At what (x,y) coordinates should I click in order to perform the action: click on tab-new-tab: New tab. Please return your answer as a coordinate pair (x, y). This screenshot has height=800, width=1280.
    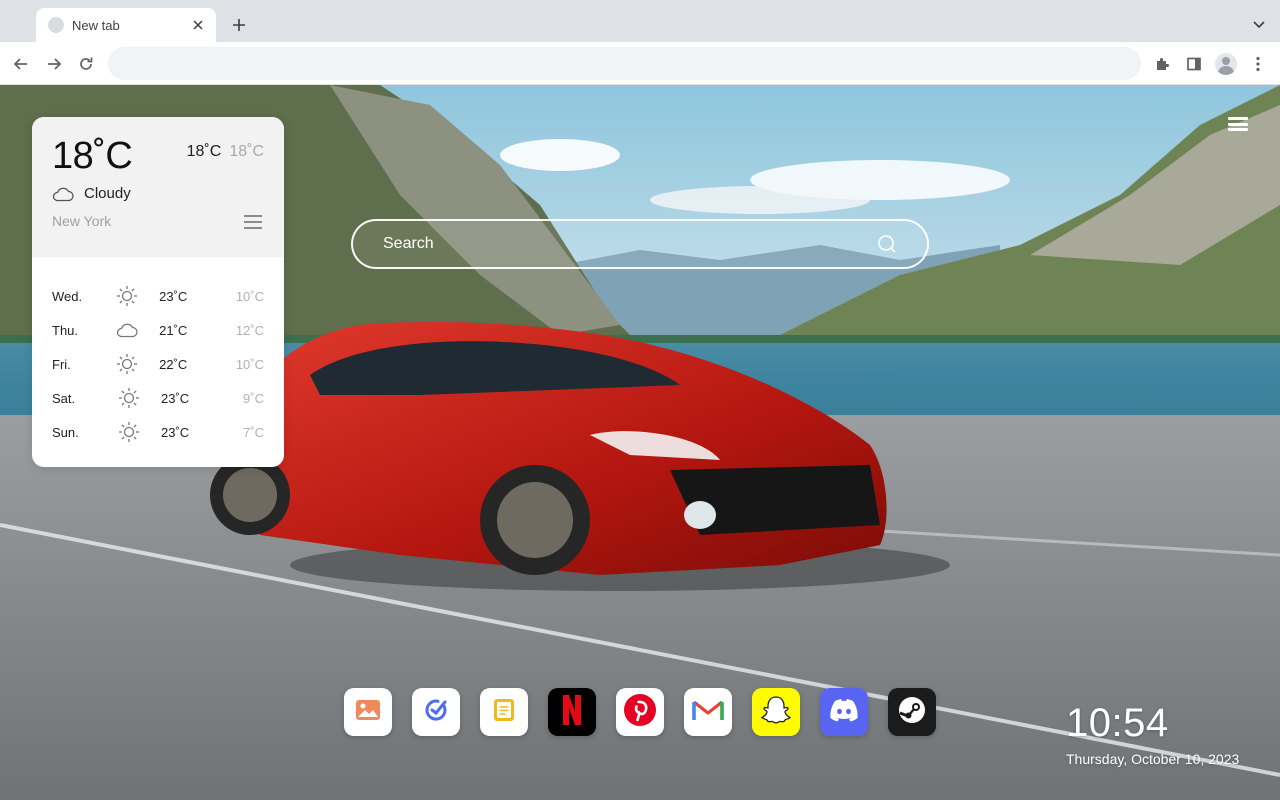
    Looking at the image, I should click on (126, 25).